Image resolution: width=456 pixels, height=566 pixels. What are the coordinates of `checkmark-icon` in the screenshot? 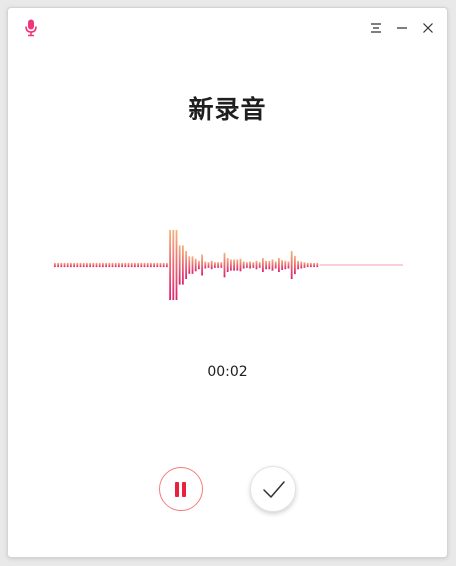 It's located at (274, 489).